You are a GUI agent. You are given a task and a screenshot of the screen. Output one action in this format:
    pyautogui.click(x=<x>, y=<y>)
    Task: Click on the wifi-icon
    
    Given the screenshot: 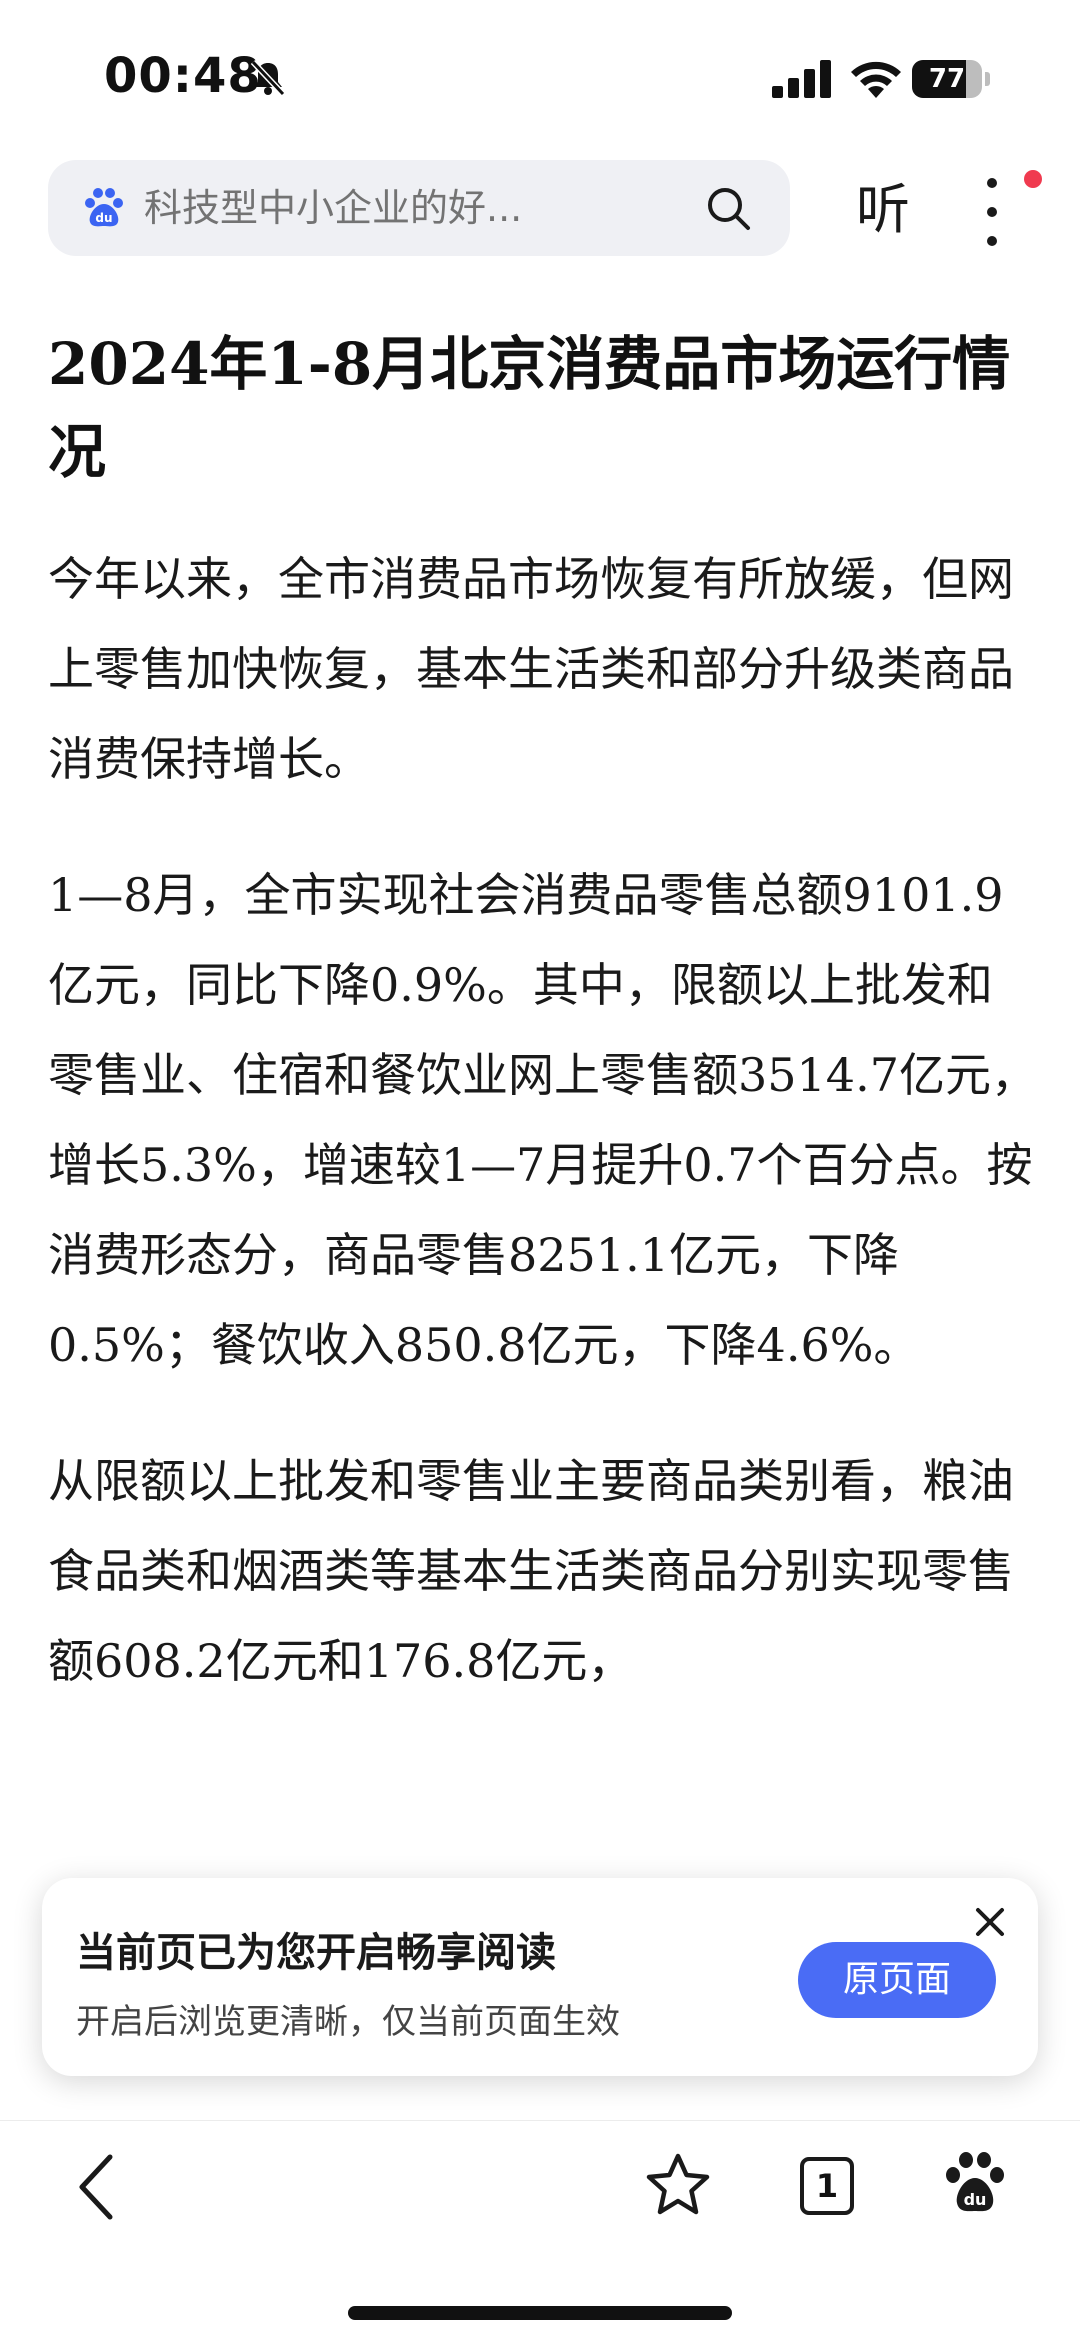 What is the action you would take?
    pyautogui.click(x=876, y=79)
    